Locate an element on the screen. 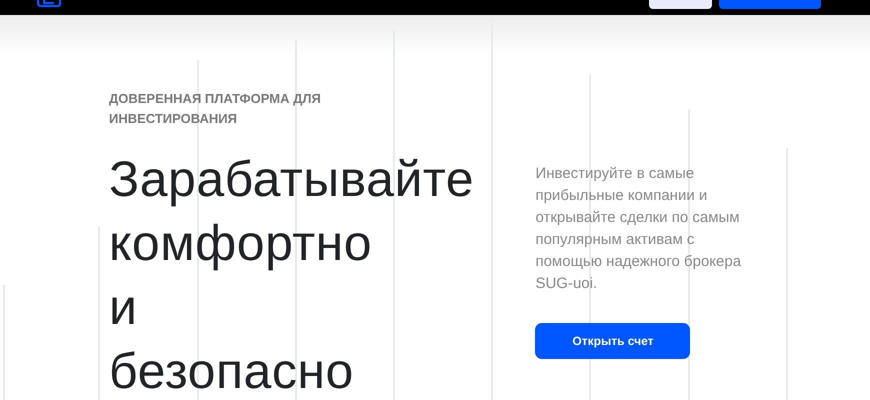  logo-icon is located at coordinates (49, 4).